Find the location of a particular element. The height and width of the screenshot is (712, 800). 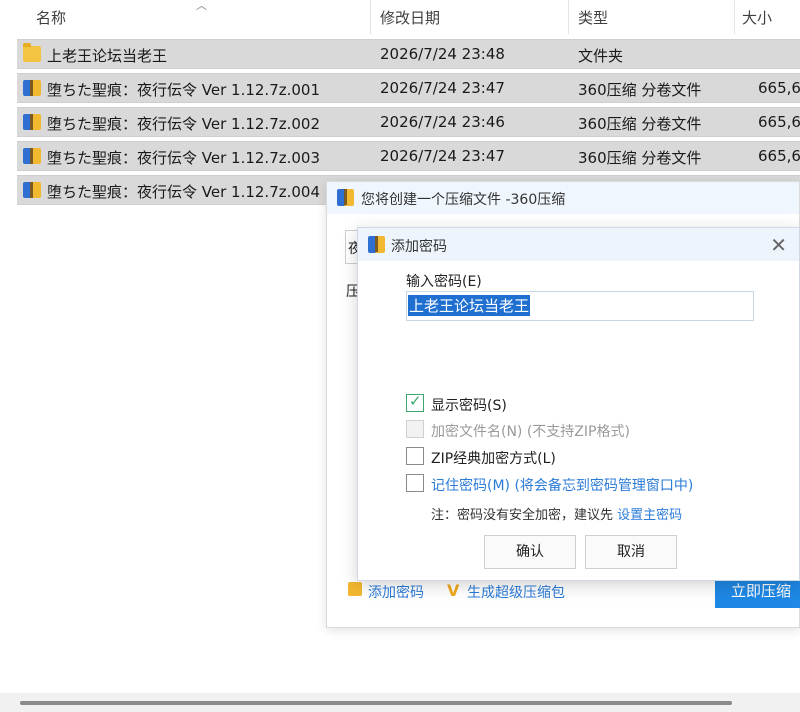

show-password-label: 显示密码(S) is located at coordinates (469, 405).